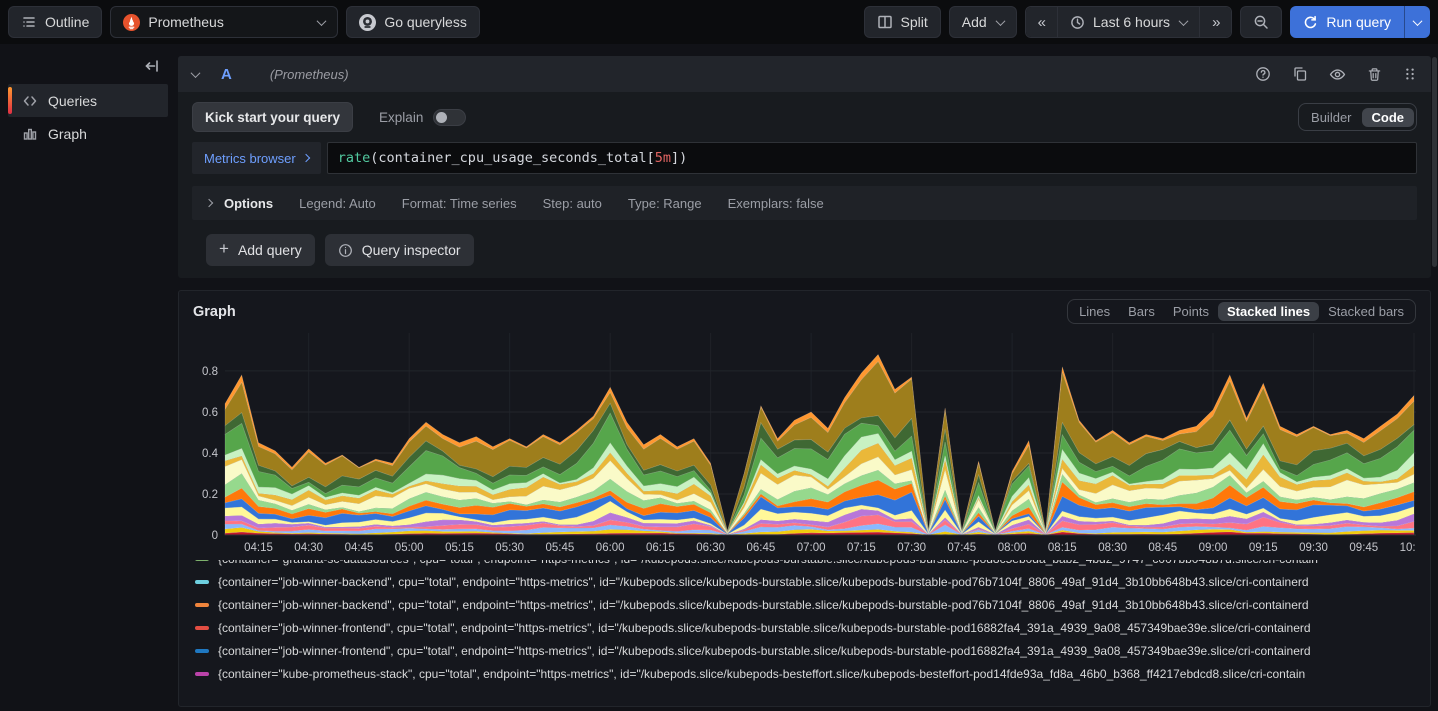 The width and height of the screenshot is (1438, 711). Describe the element at coordinates (359, 548) in the screenshot. I see `svg-text: 04:45` at that location.